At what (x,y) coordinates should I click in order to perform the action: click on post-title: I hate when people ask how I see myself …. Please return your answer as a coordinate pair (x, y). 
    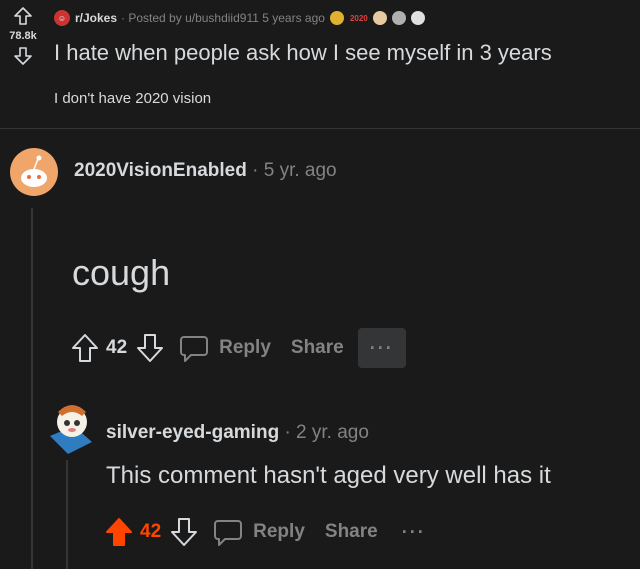
    Looking at the image, I should click on (303, 53).